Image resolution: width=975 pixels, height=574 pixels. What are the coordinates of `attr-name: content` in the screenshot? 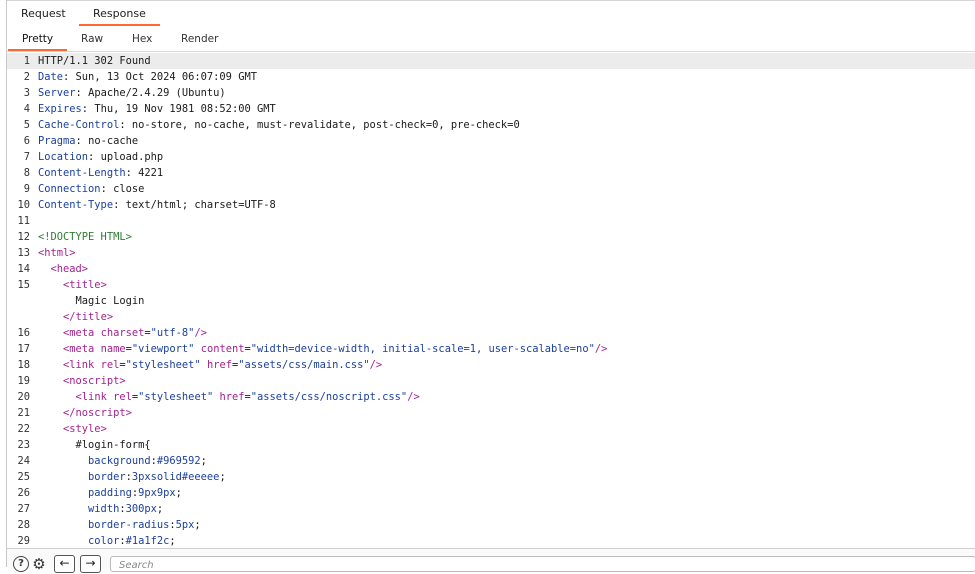 It's located at (222, 349).